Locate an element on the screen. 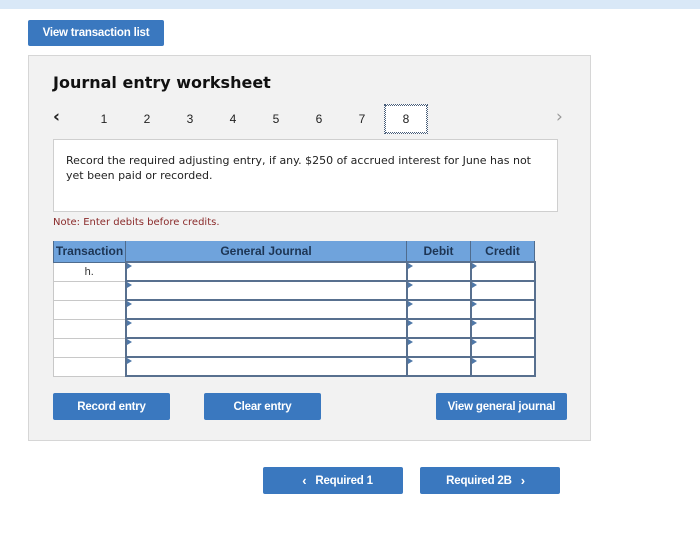 The image size is (700, 545). pager-item-3: 3 is located at coordinates (190, 119).